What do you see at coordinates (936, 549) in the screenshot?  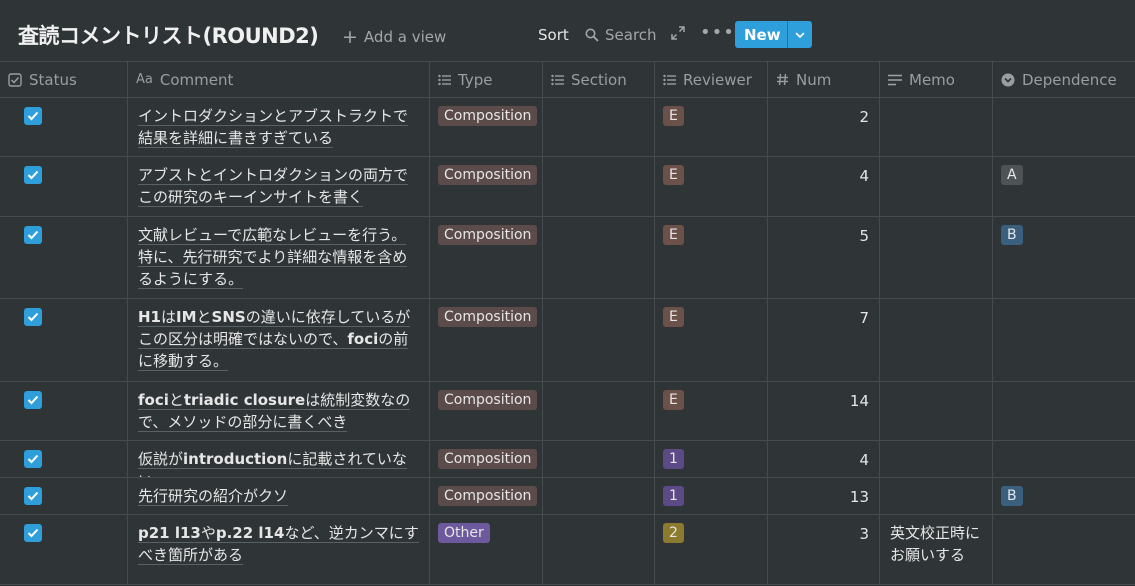 I see `memo-cell: 英文校正時にお願いする` at bounding box center [936, 549].